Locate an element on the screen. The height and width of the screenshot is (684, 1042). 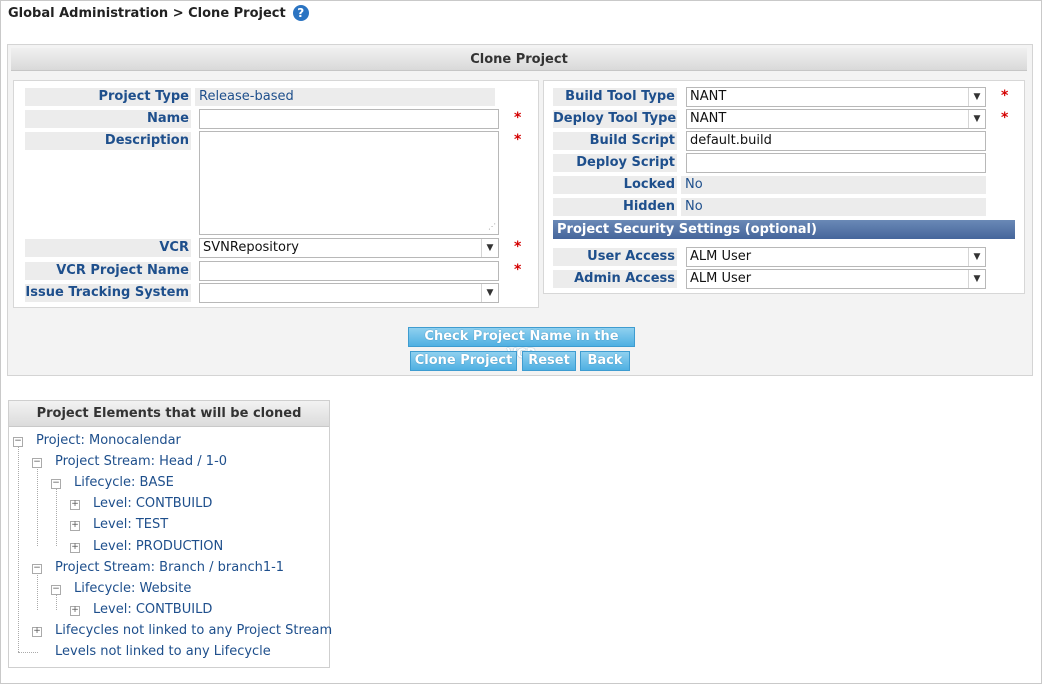
vcr-label: VCR is located at coordinates (108, 248).